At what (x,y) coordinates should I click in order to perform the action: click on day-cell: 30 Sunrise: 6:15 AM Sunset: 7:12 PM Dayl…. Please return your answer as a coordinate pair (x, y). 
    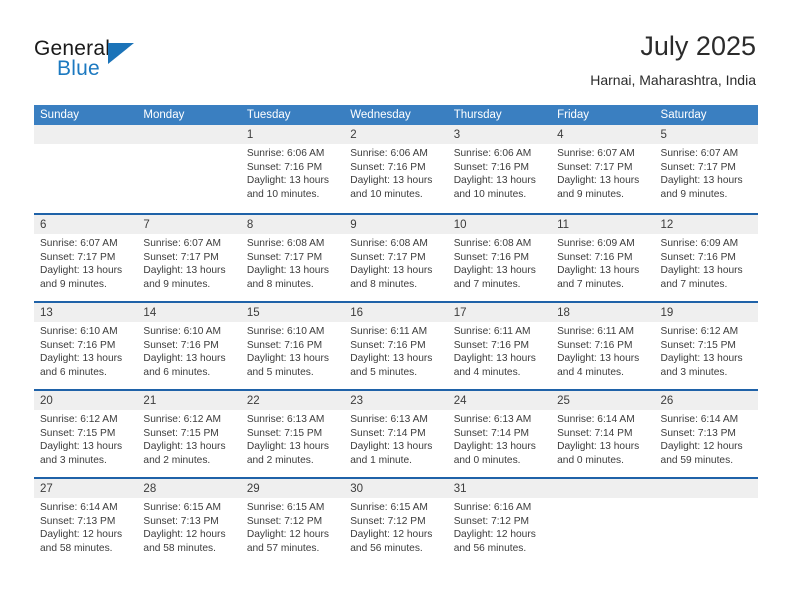
    Looking at the image, I should click on (396, 522).